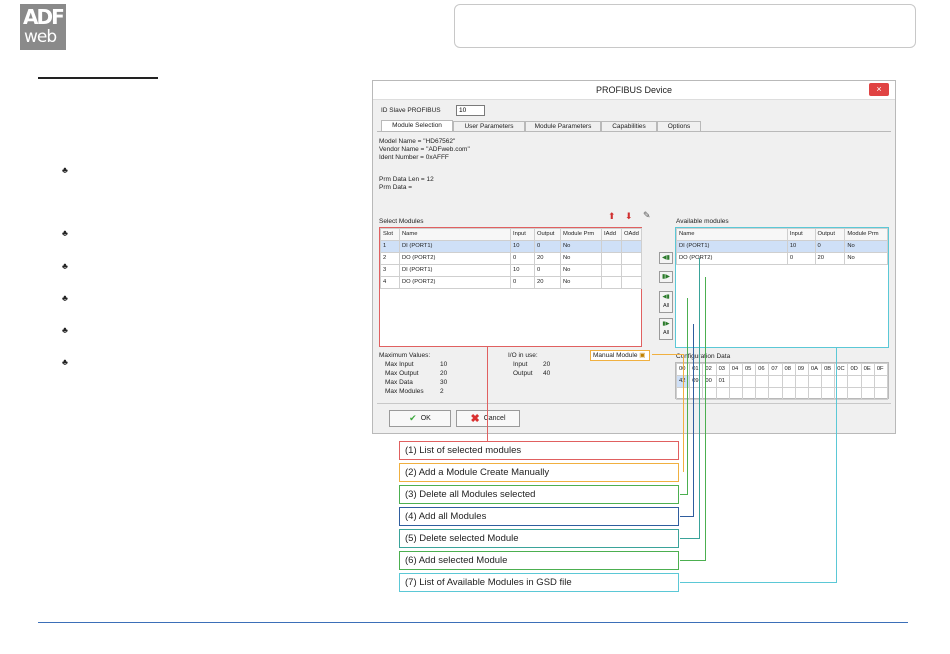 The height and width of the screenshot is (654, 950). Describe the element at coordinates (520, 364) in the screenshot. I see `io-input-label: Input` at that location.